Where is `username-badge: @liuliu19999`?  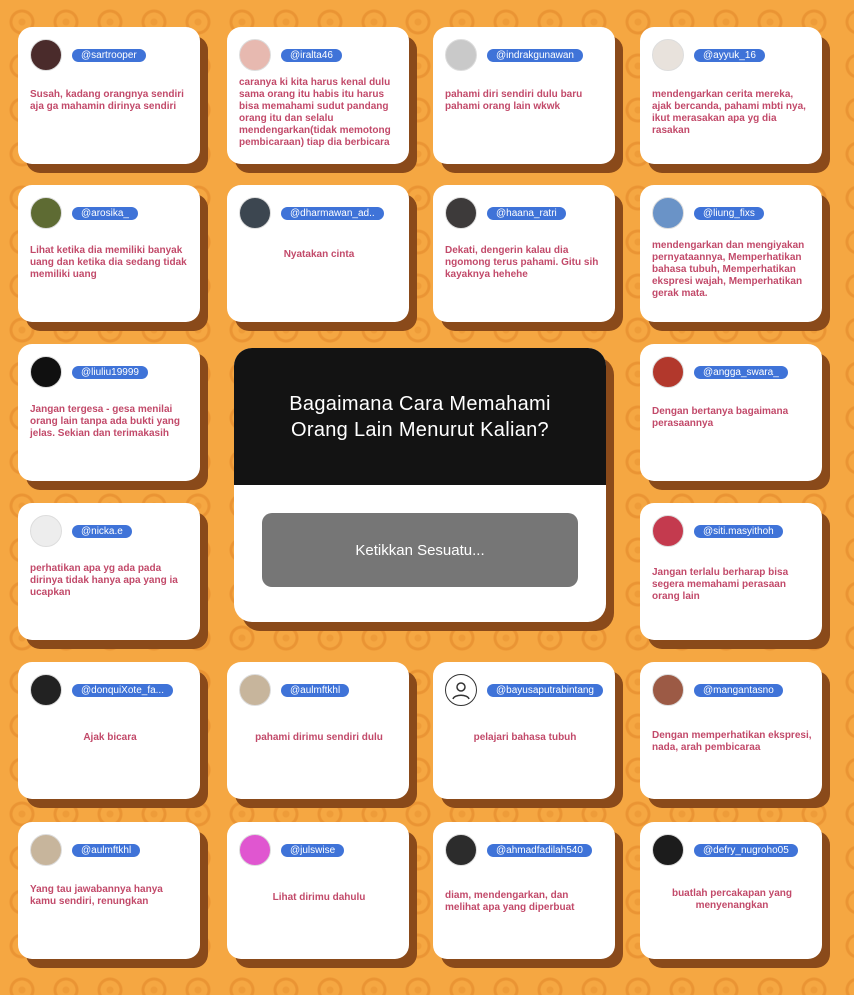 username-badge: @liuliu19999 is located at coordinates (110, 372).